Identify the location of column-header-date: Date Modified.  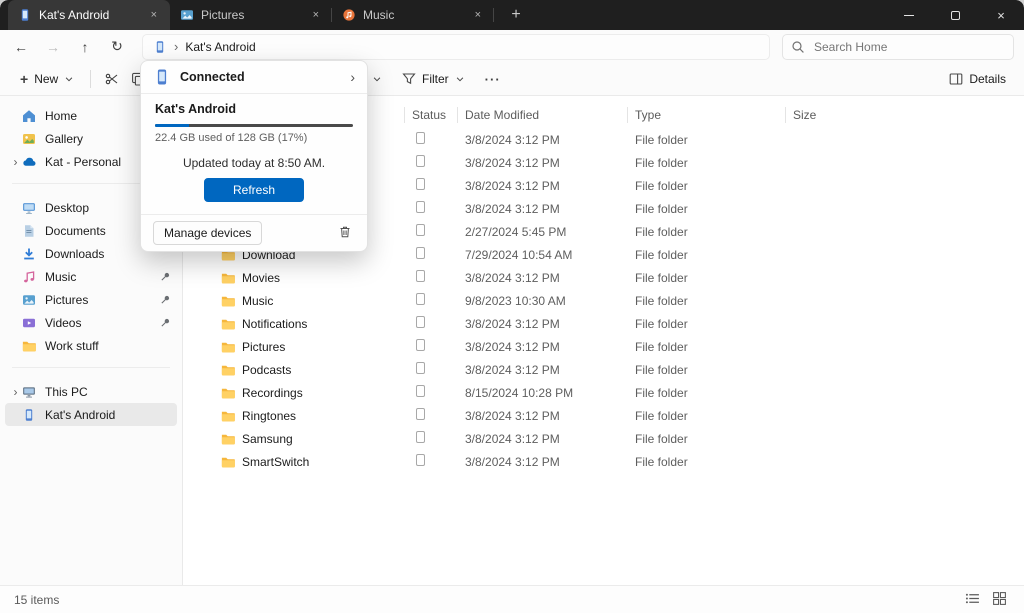
(542, 115).